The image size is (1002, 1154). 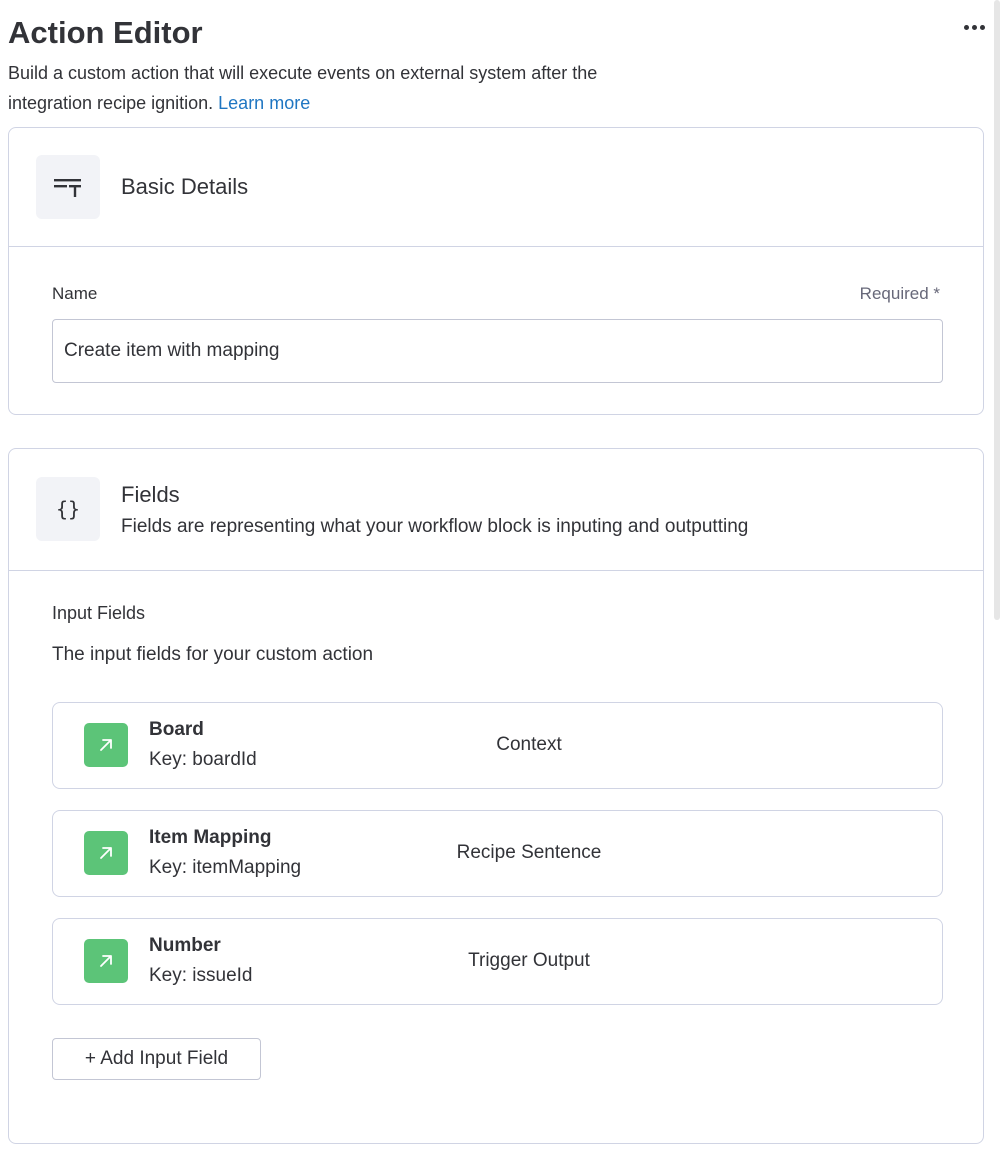 What do you see at coordinates (529, 744) in the screenshot?
I see `field-type-label: Context` at bounding box center [529, 744].